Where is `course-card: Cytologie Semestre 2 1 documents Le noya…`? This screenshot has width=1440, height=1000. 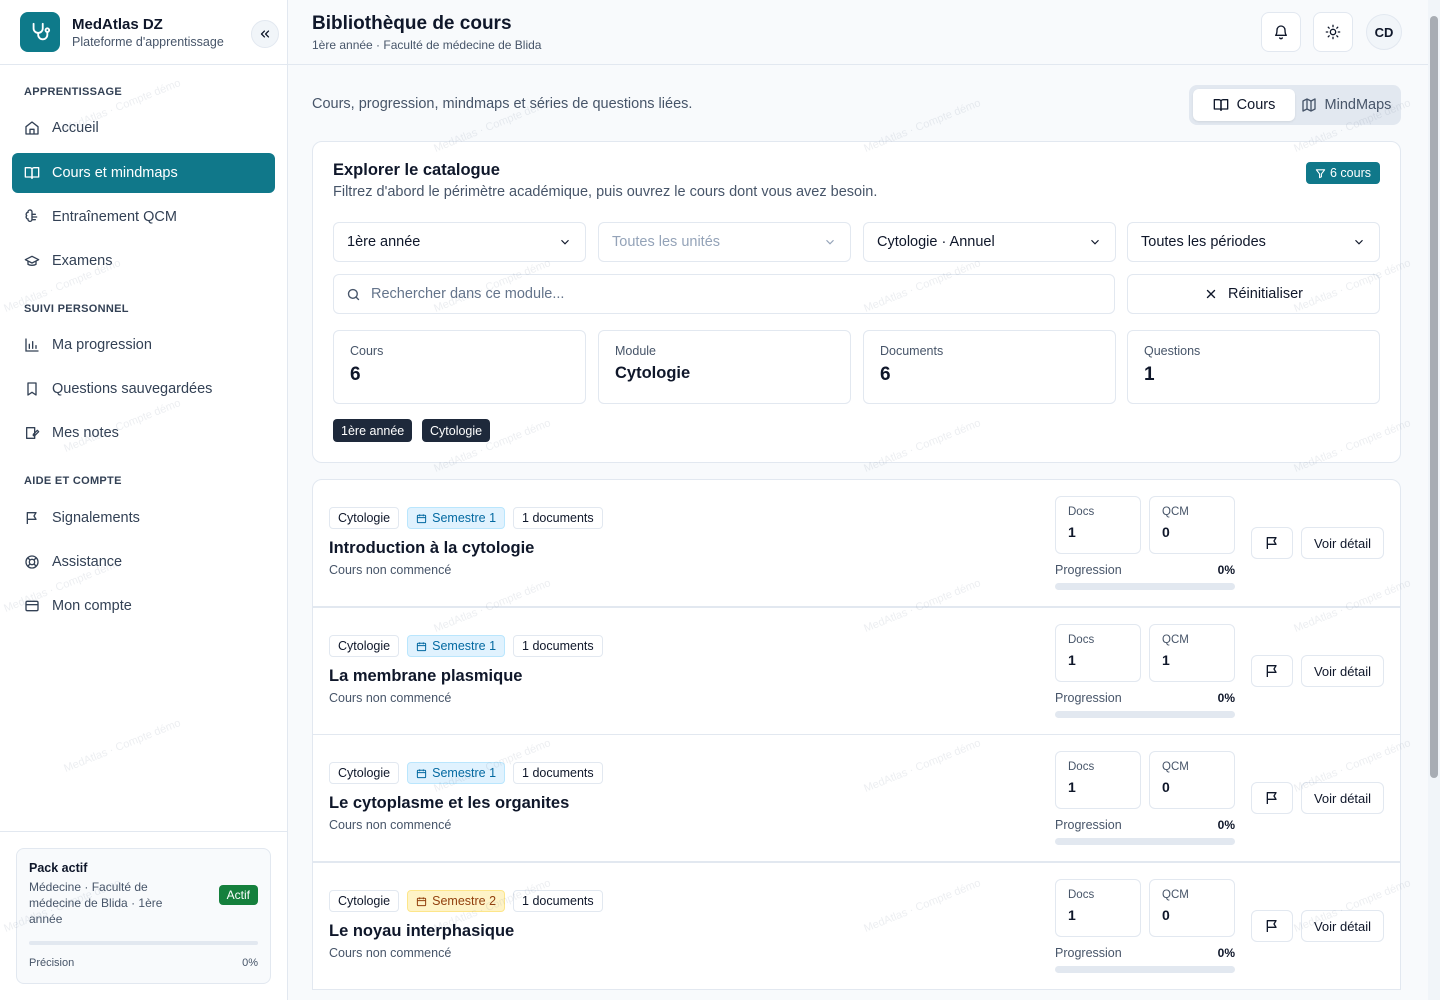
course-card: Cytologie Semestre 2 1 documents Le noya… is located at coordinates (856, 926).